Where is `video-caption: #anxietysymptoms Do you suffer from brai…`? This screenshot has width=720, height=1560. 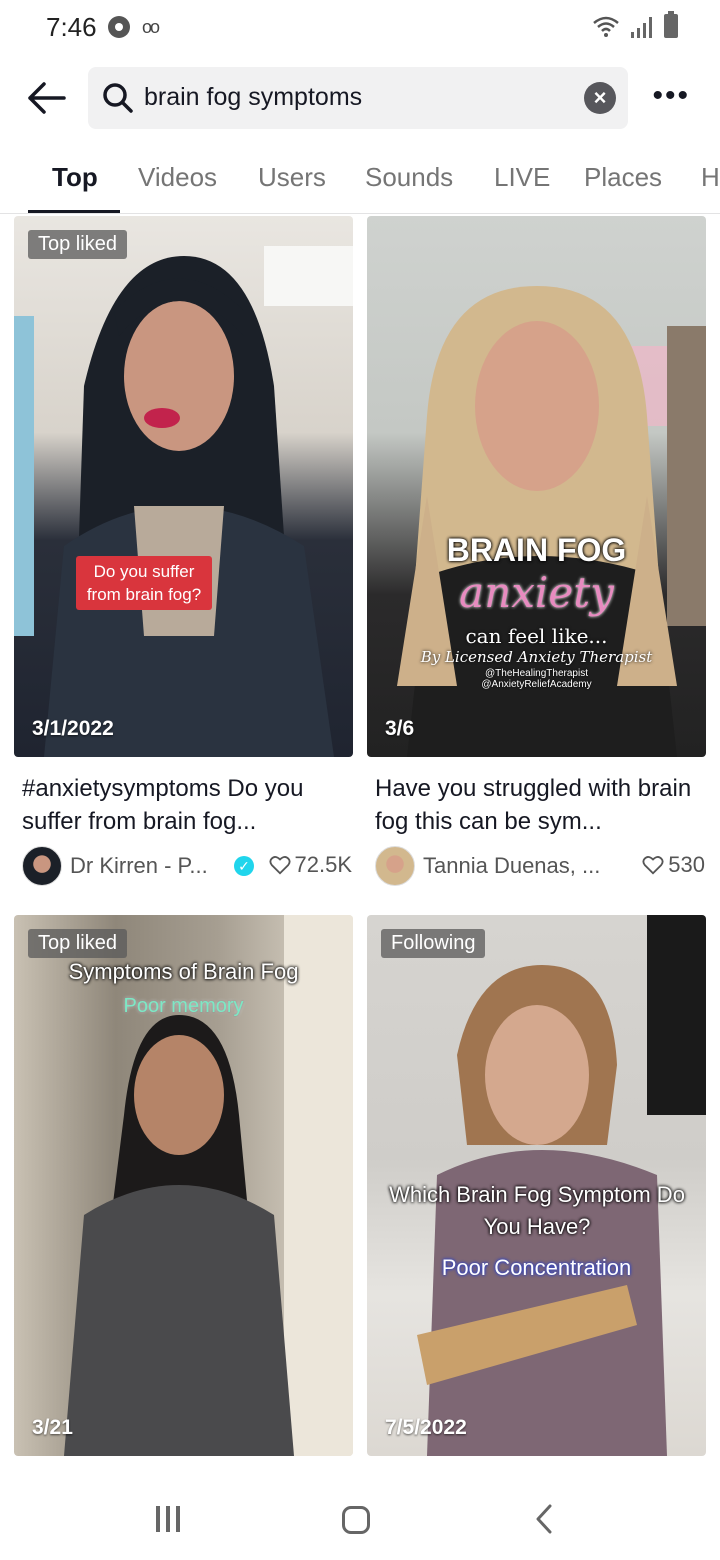
video-caption: #anxietysymptoms Do you suffer from brai… is located at coordinates (187, 805).